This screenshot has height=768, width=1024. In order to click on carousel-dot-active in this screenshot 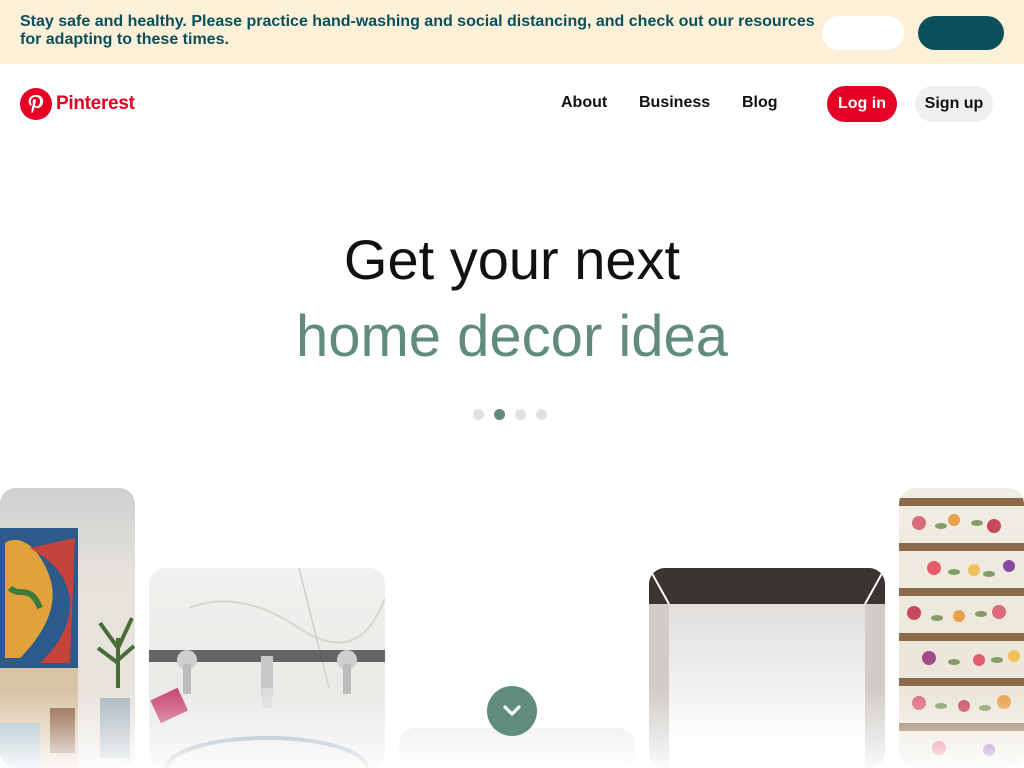, I will do `click(499, 414)`.